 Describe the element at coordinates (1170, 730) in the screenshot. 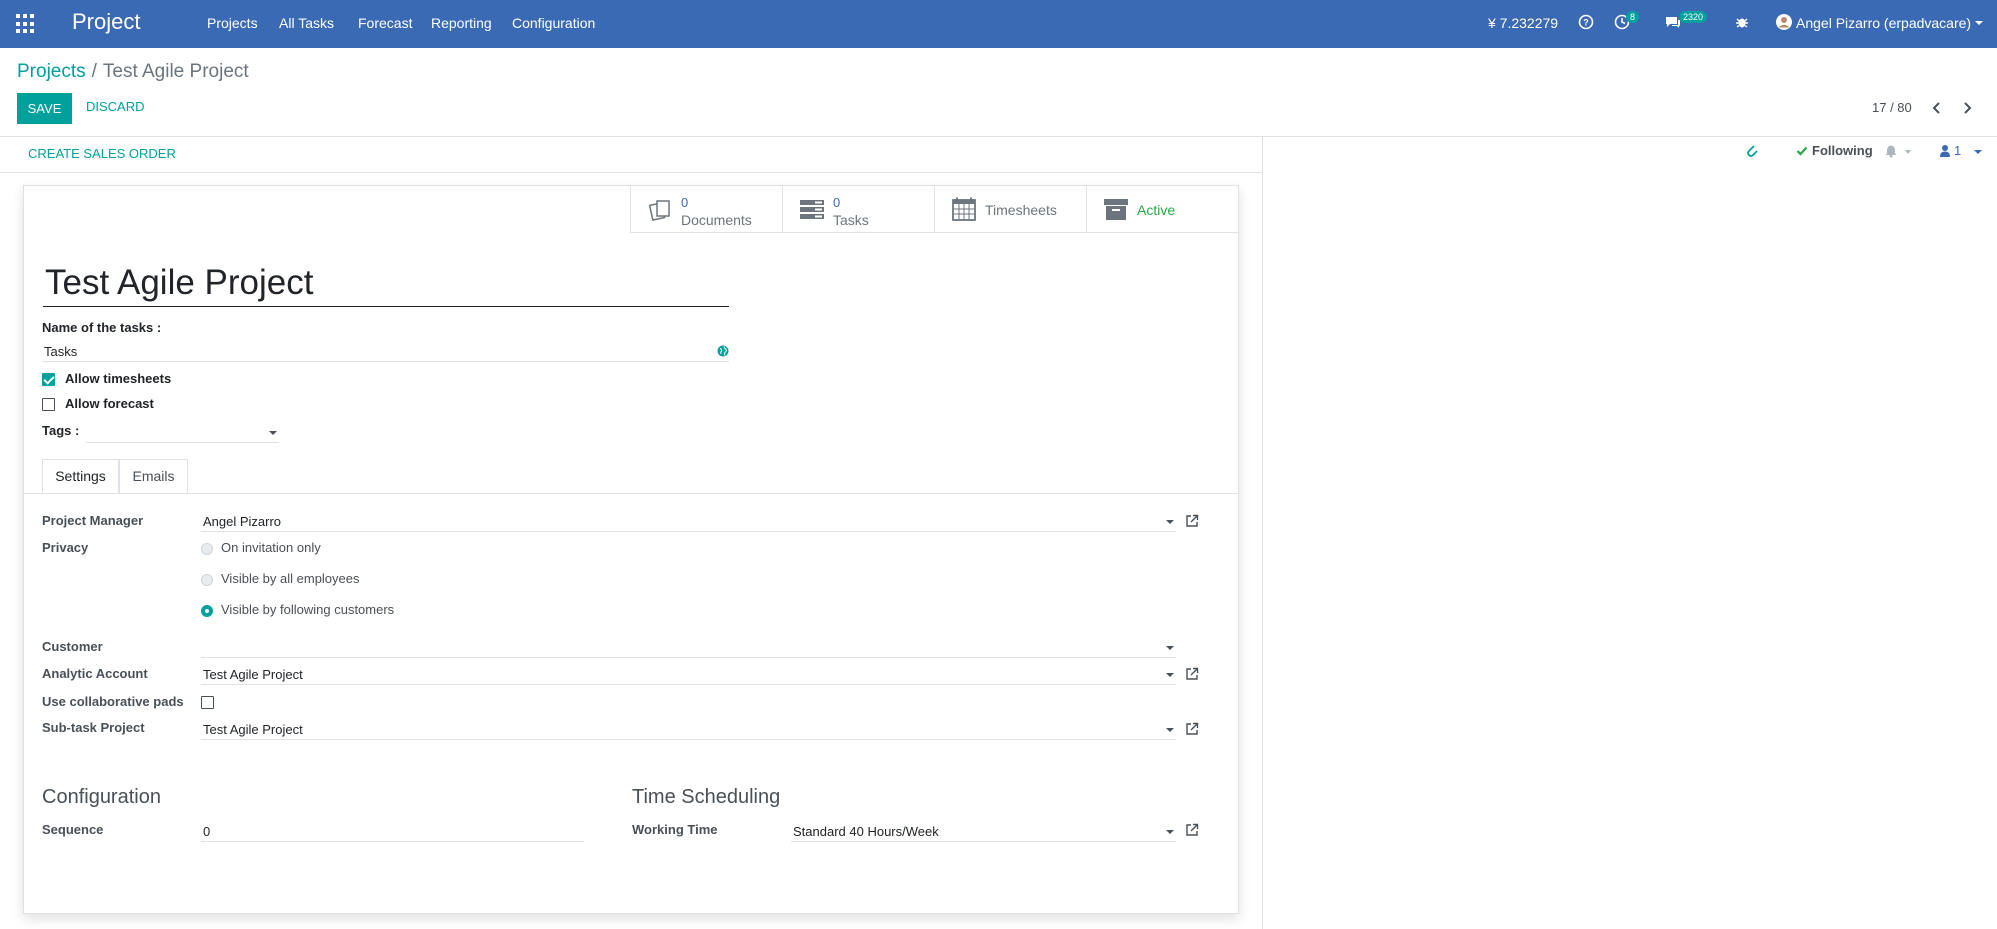

I see `subtask-project-caret-icon` at that location.